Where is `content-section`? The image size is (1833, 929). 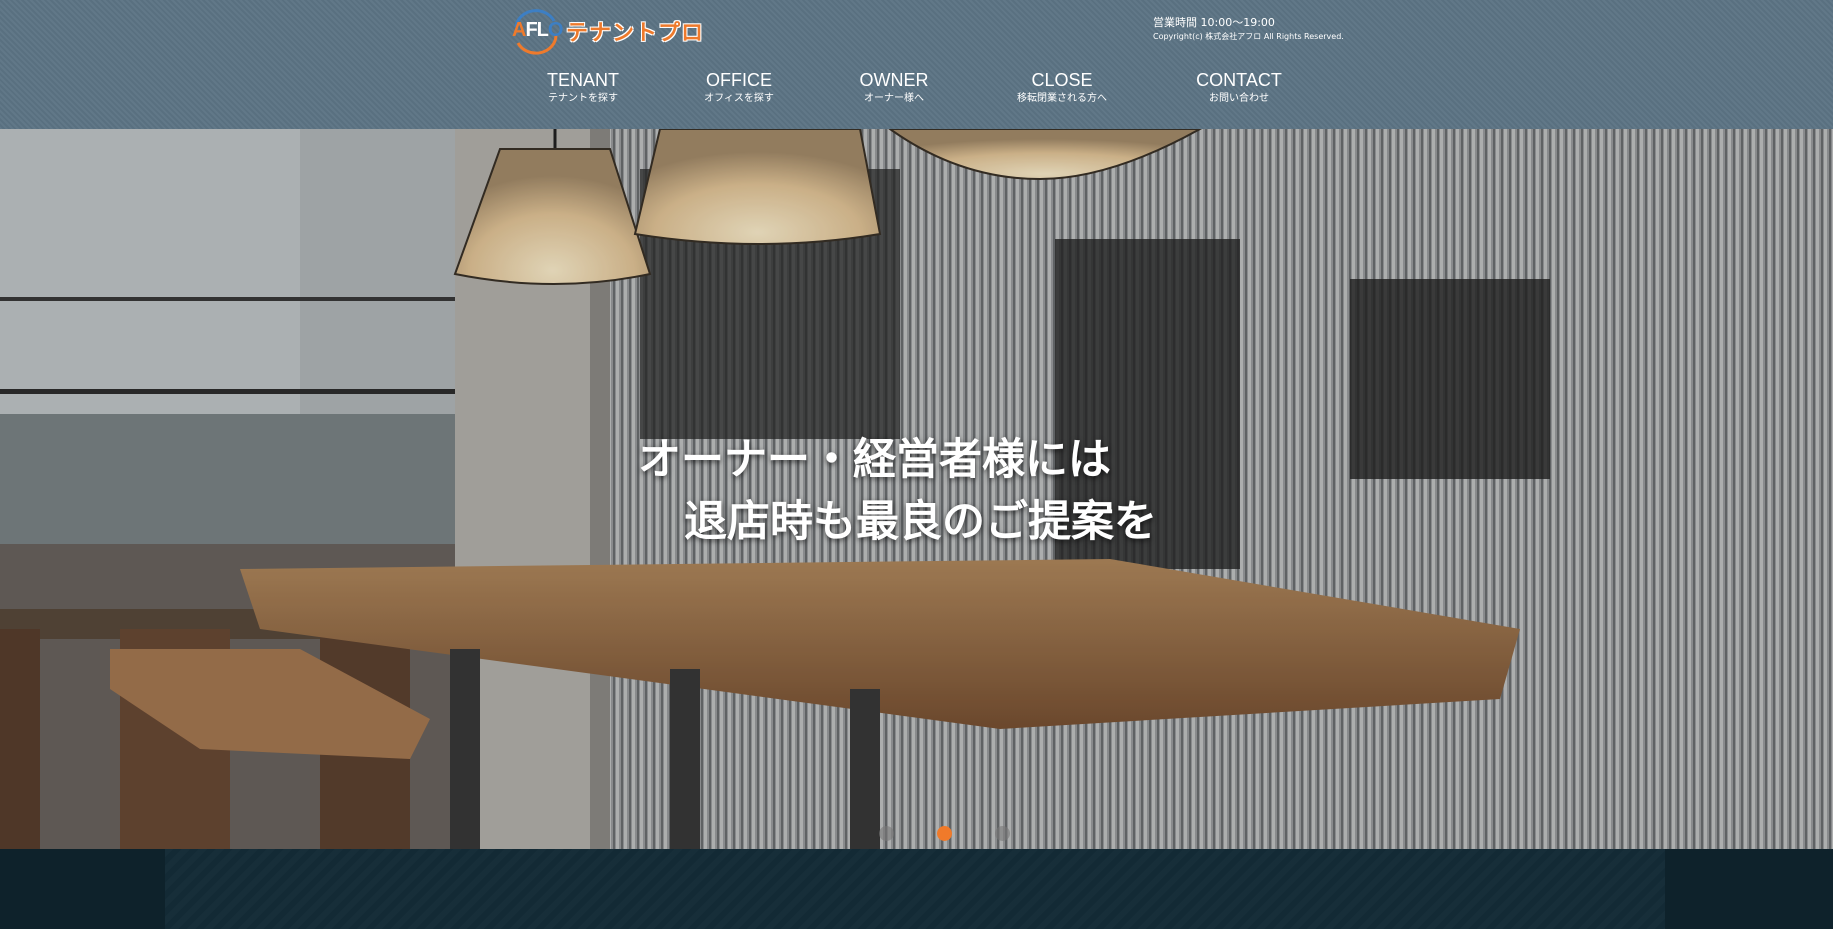
content-section is located at coordinates (916, 889).